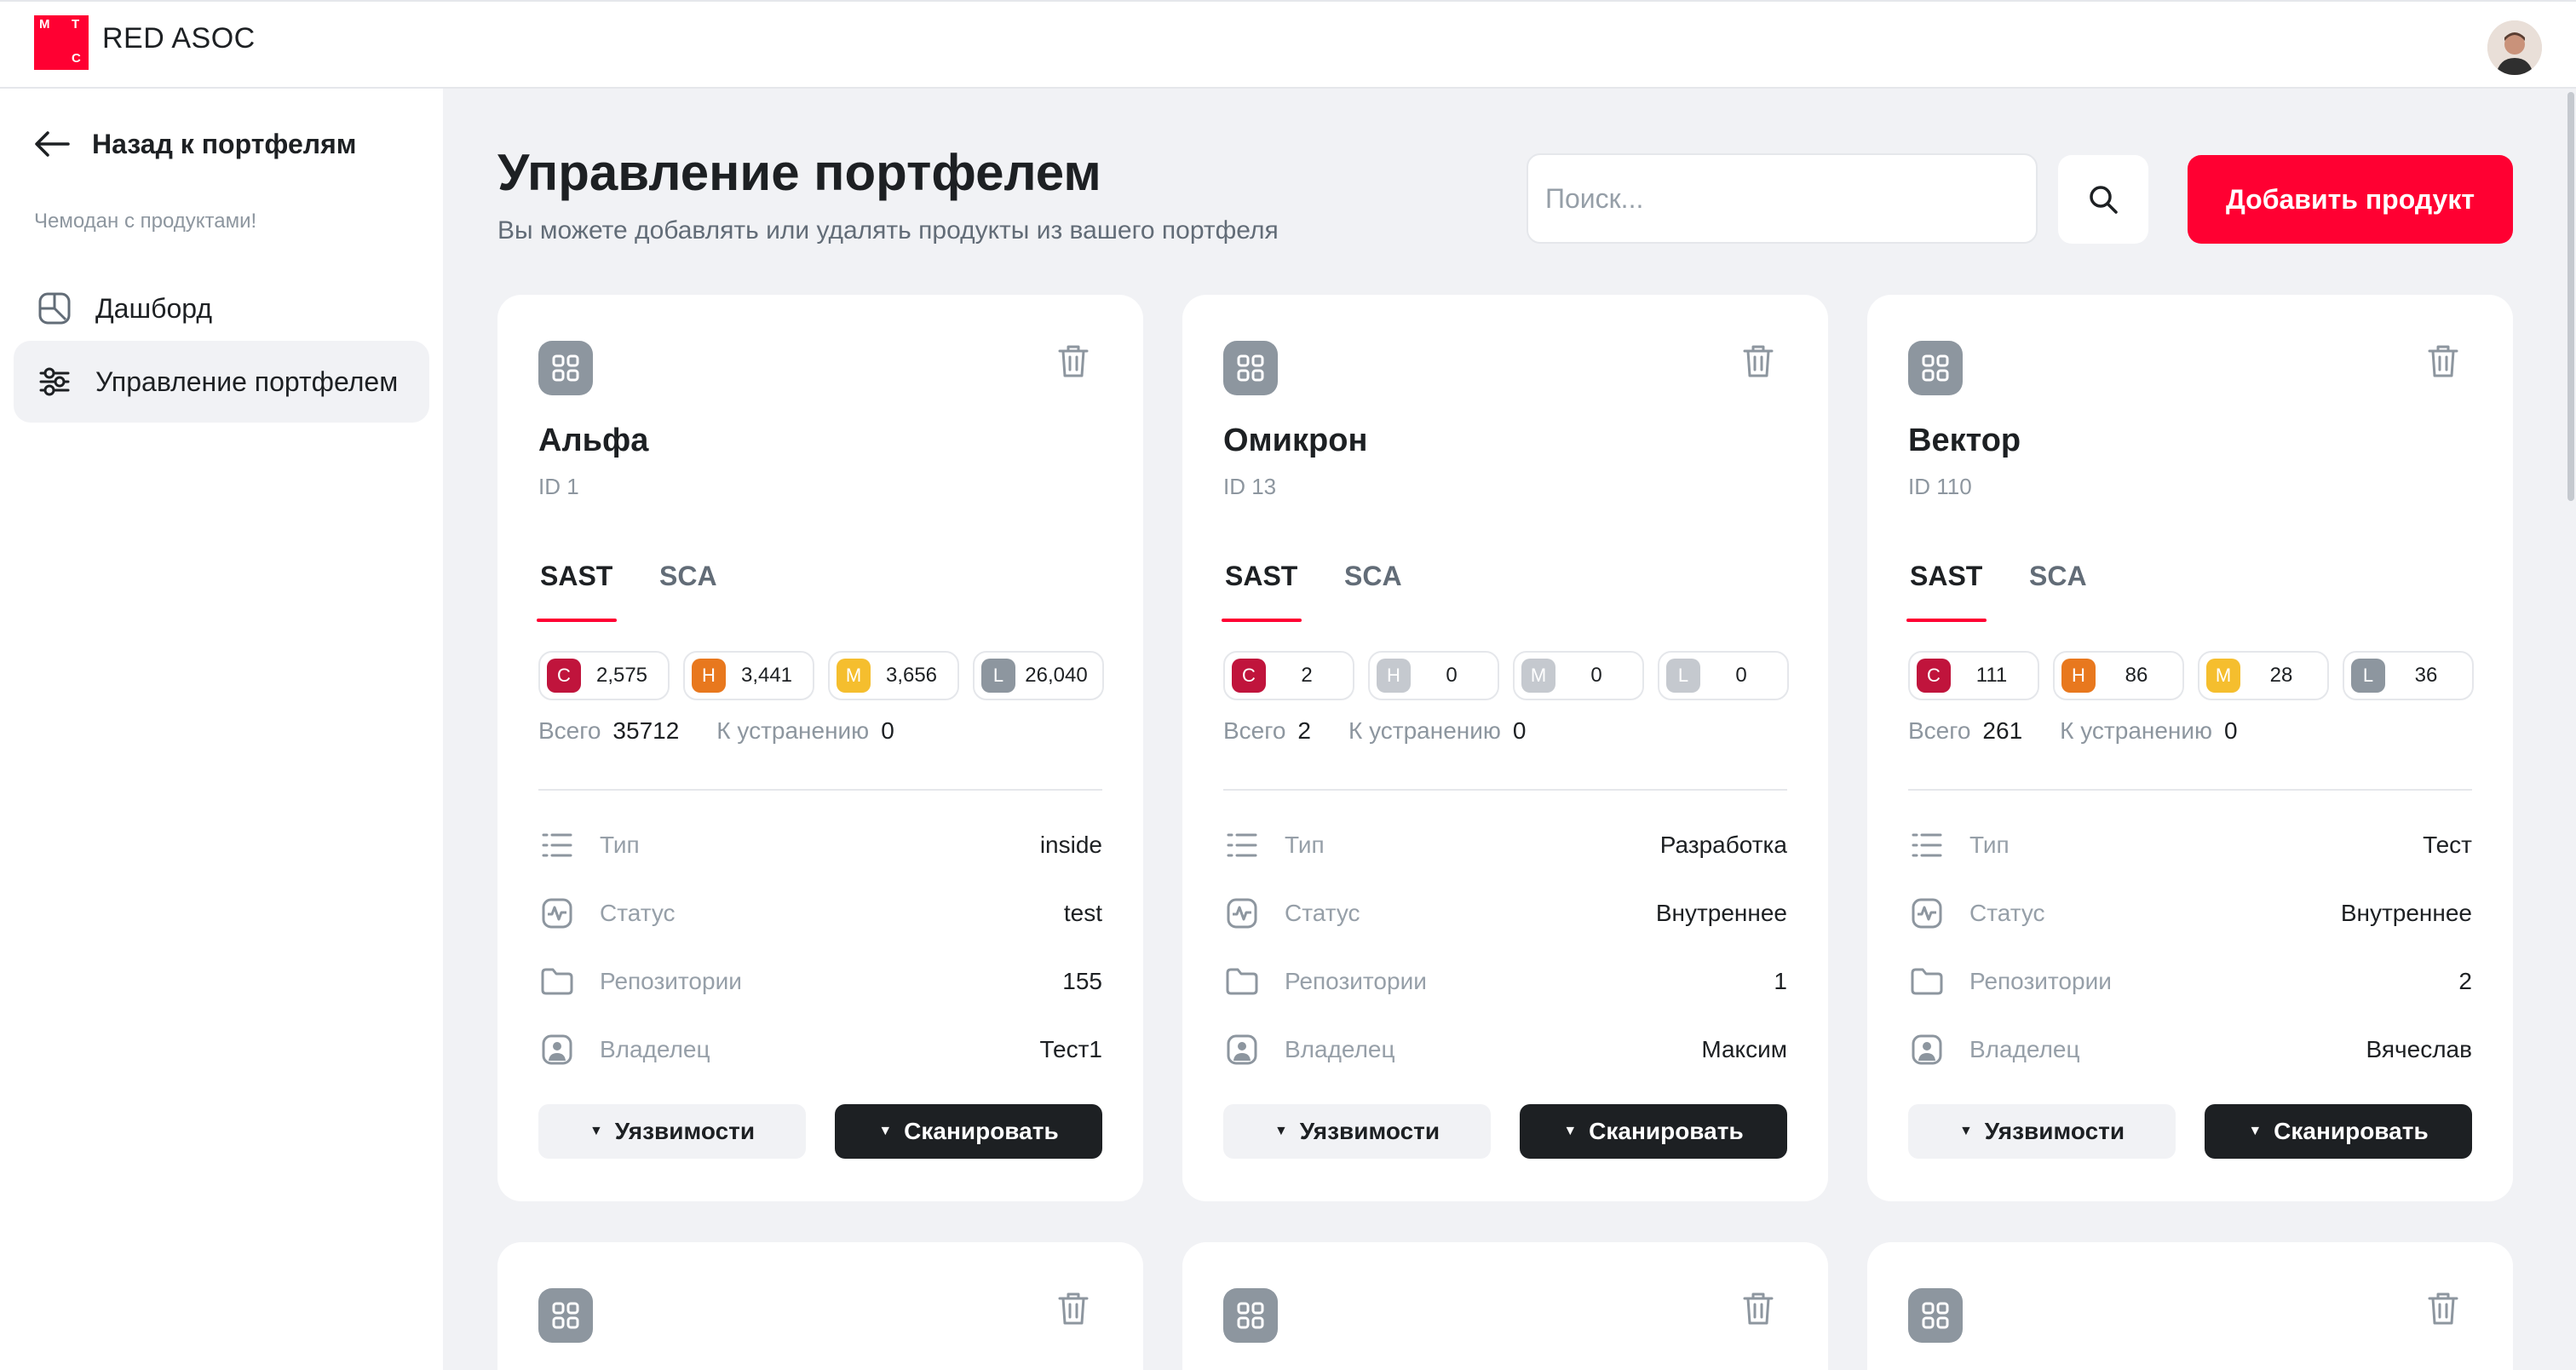  What do you see at coordinates (2465, 981) in the screenshot?
I see `repos-value: 2` at bounding box center [2465, 981].